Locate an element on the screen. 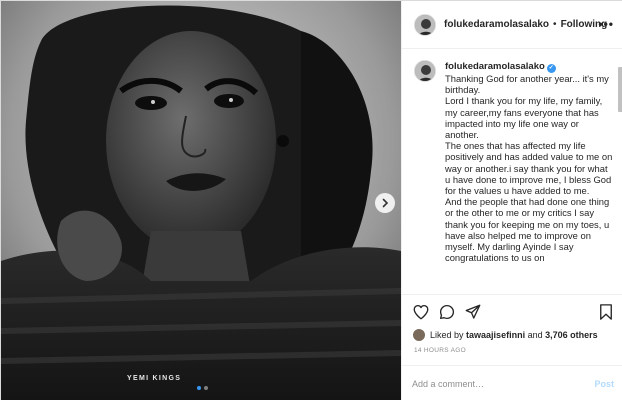 The image size is (622, 400). liker-username-link: tawaajisefinni is located at coordinates (495, 335).